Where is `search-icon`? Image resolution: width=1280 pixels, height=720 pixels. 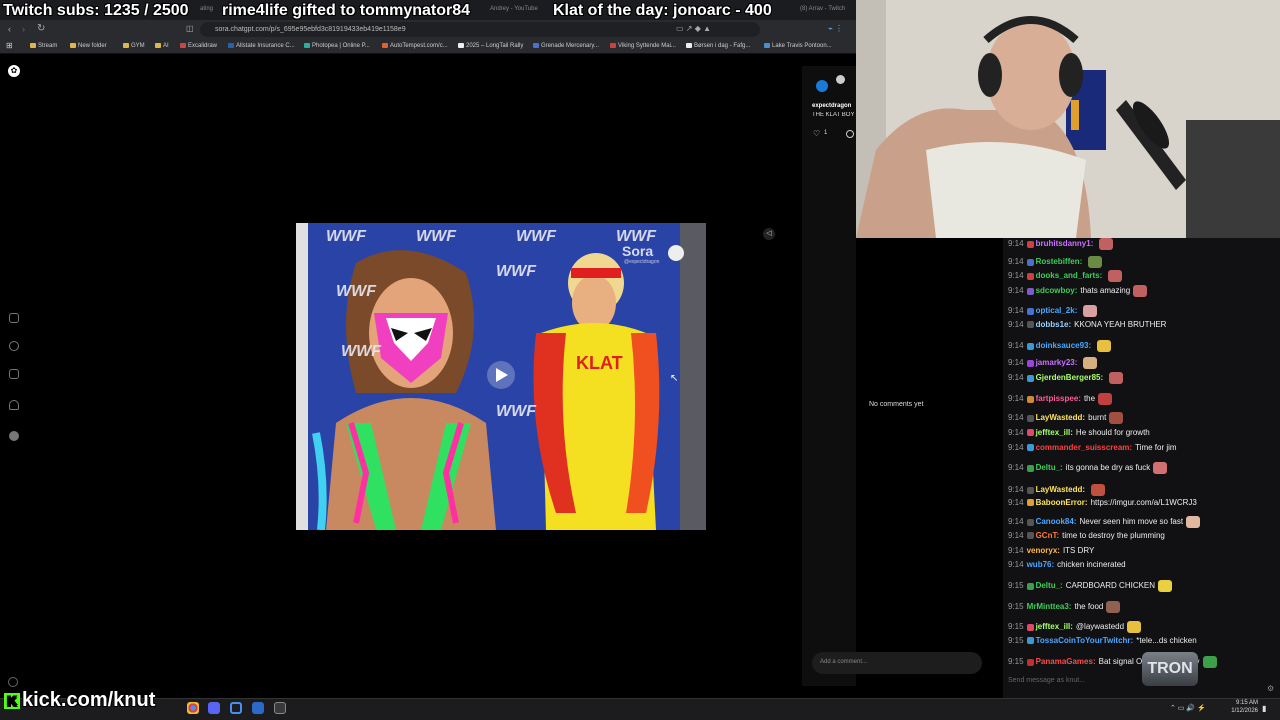 search-icon is located at coordinates (14, 346).